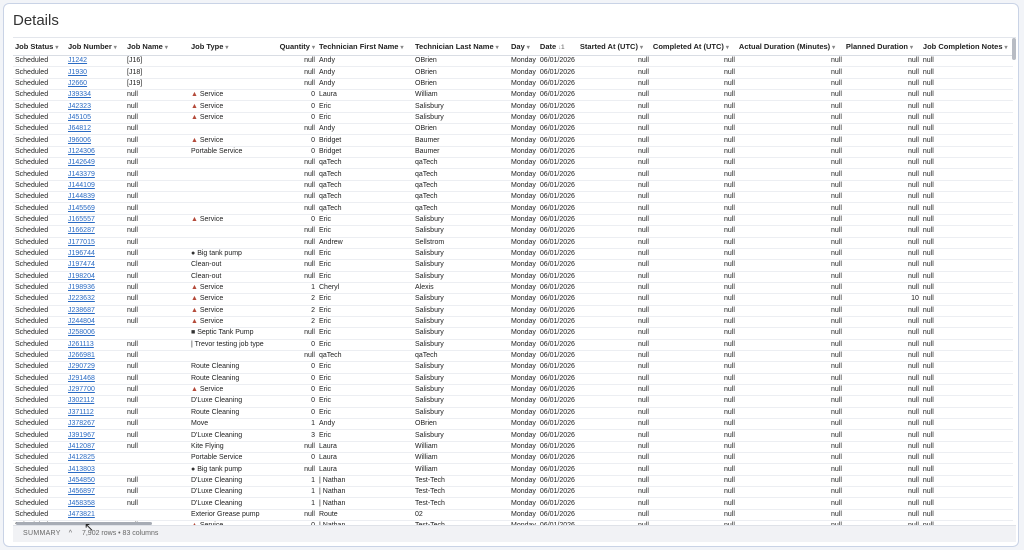 This screenshot has width=1024, height=550. What do you see at coordinates (79, 140) in the screenshot?
I see `job-number-link: J96006` at bounding box center [79, 140].